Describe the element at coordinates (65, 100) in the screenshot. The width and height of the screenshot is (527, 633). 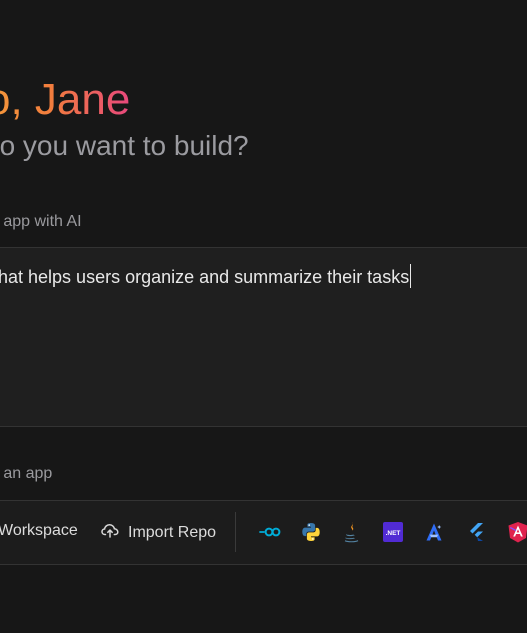
I see `greeting-title: o, Jane` at that location.